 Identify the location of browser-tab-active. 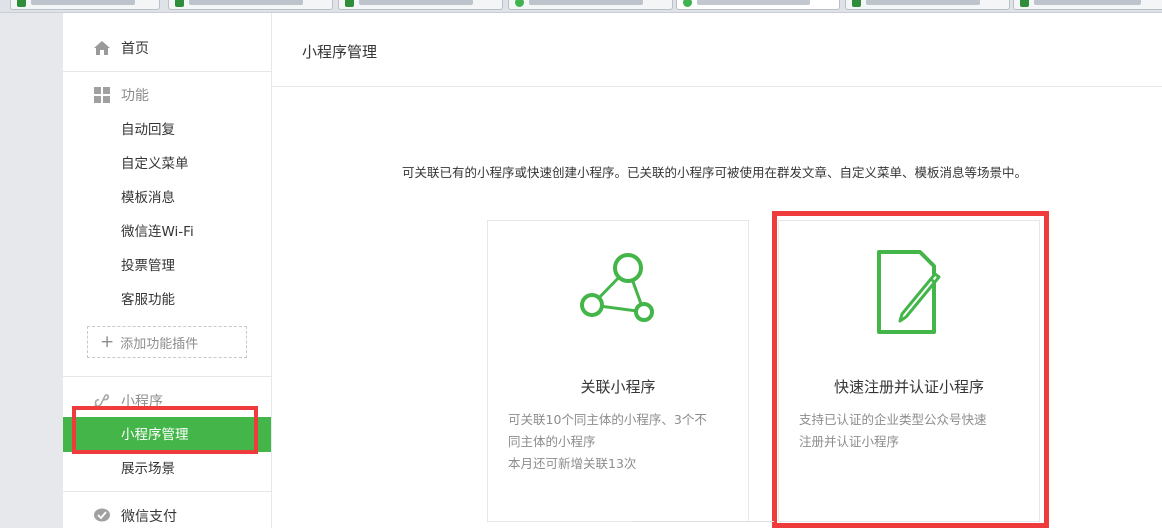
(758, 5).